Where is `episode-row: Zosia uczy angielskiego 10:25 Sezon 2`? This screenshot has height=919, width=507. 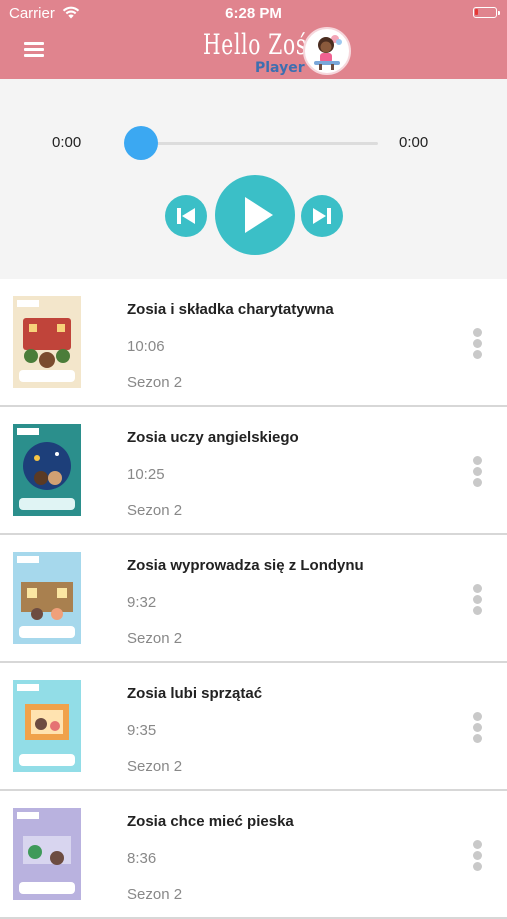 episode-row: Zosia uczy angielskiego 10:25 Sezon 2 is located at coordinates (253, 471).